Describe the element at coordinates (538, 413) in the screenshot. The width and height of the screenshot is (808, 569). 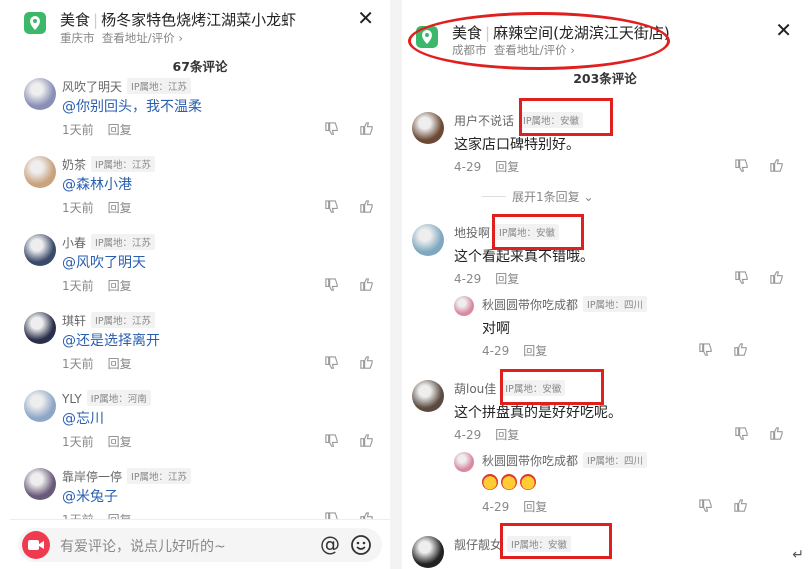
I see `comment-text: 这个拼盘真的是好好吃呢。` at that location.